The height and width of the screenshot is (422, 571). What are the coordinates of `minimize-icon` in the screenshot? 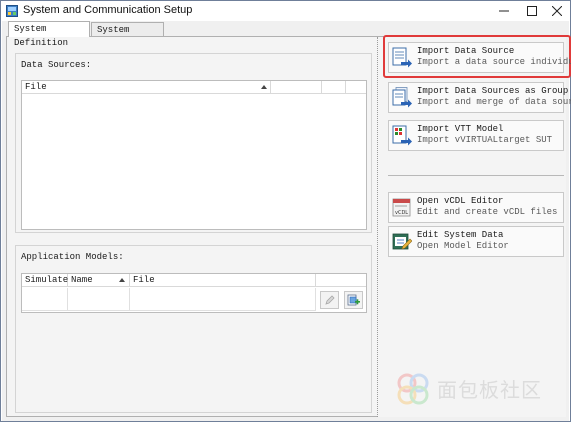 It's located at (504, 11).